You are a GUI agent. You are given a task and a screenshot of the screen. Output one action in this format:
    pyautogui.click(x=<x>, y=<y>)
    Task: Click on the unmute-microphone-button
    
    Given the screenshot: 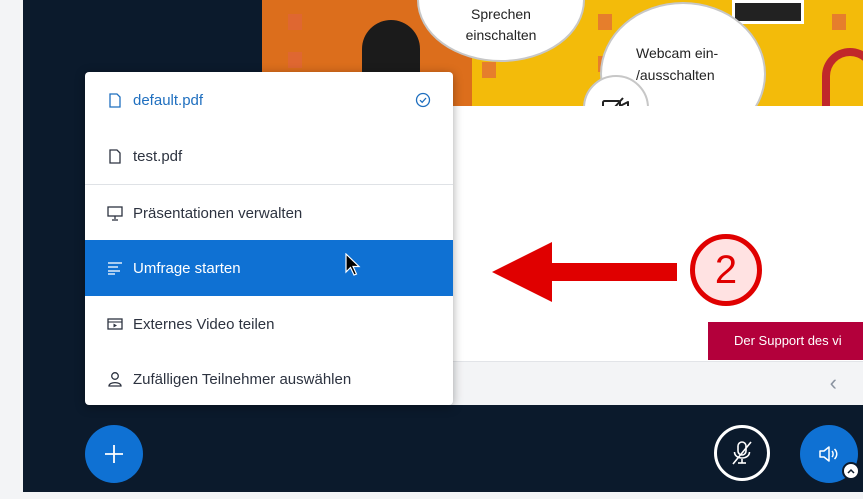 What is the action you would take?
    pyautogui.click(x=742, y=453)
    